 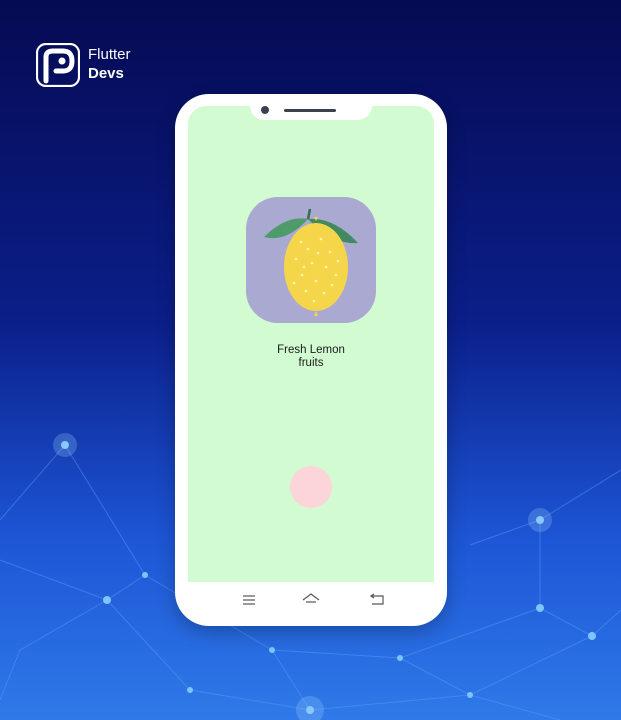 What do you see at coordinates (310, 110) in the screenshot?
I see `speaker-grille` at bounding box center [310, 110].